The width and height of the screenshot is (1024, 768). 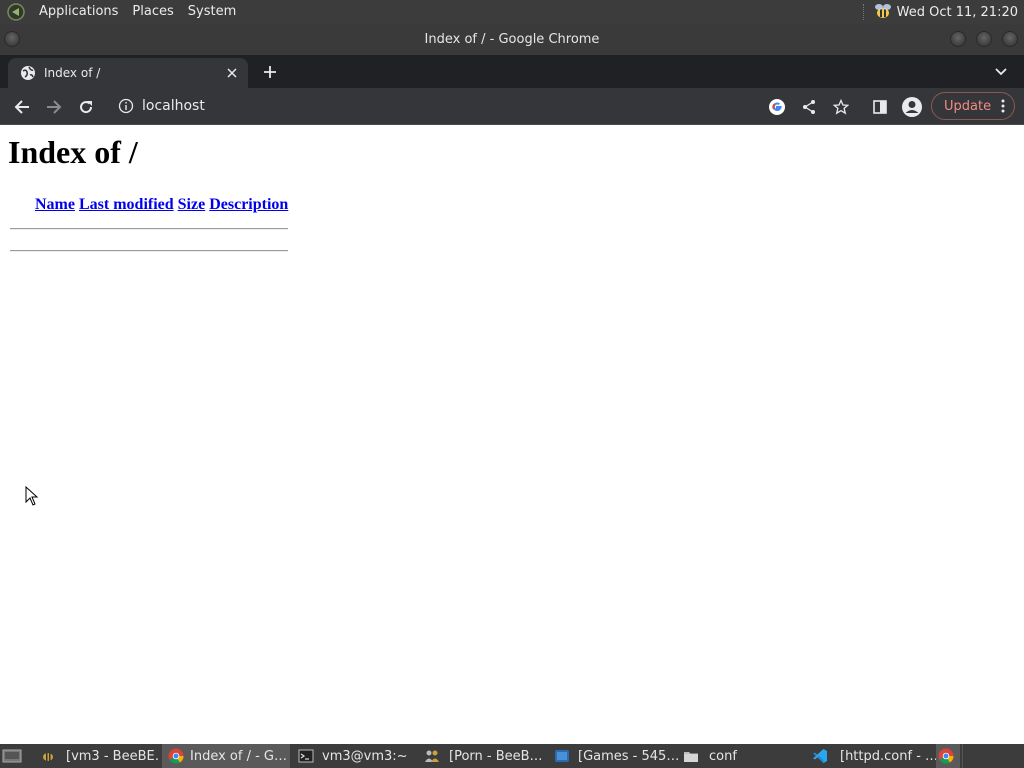 I want to click on reload-icon, so click(x=86, y=107).